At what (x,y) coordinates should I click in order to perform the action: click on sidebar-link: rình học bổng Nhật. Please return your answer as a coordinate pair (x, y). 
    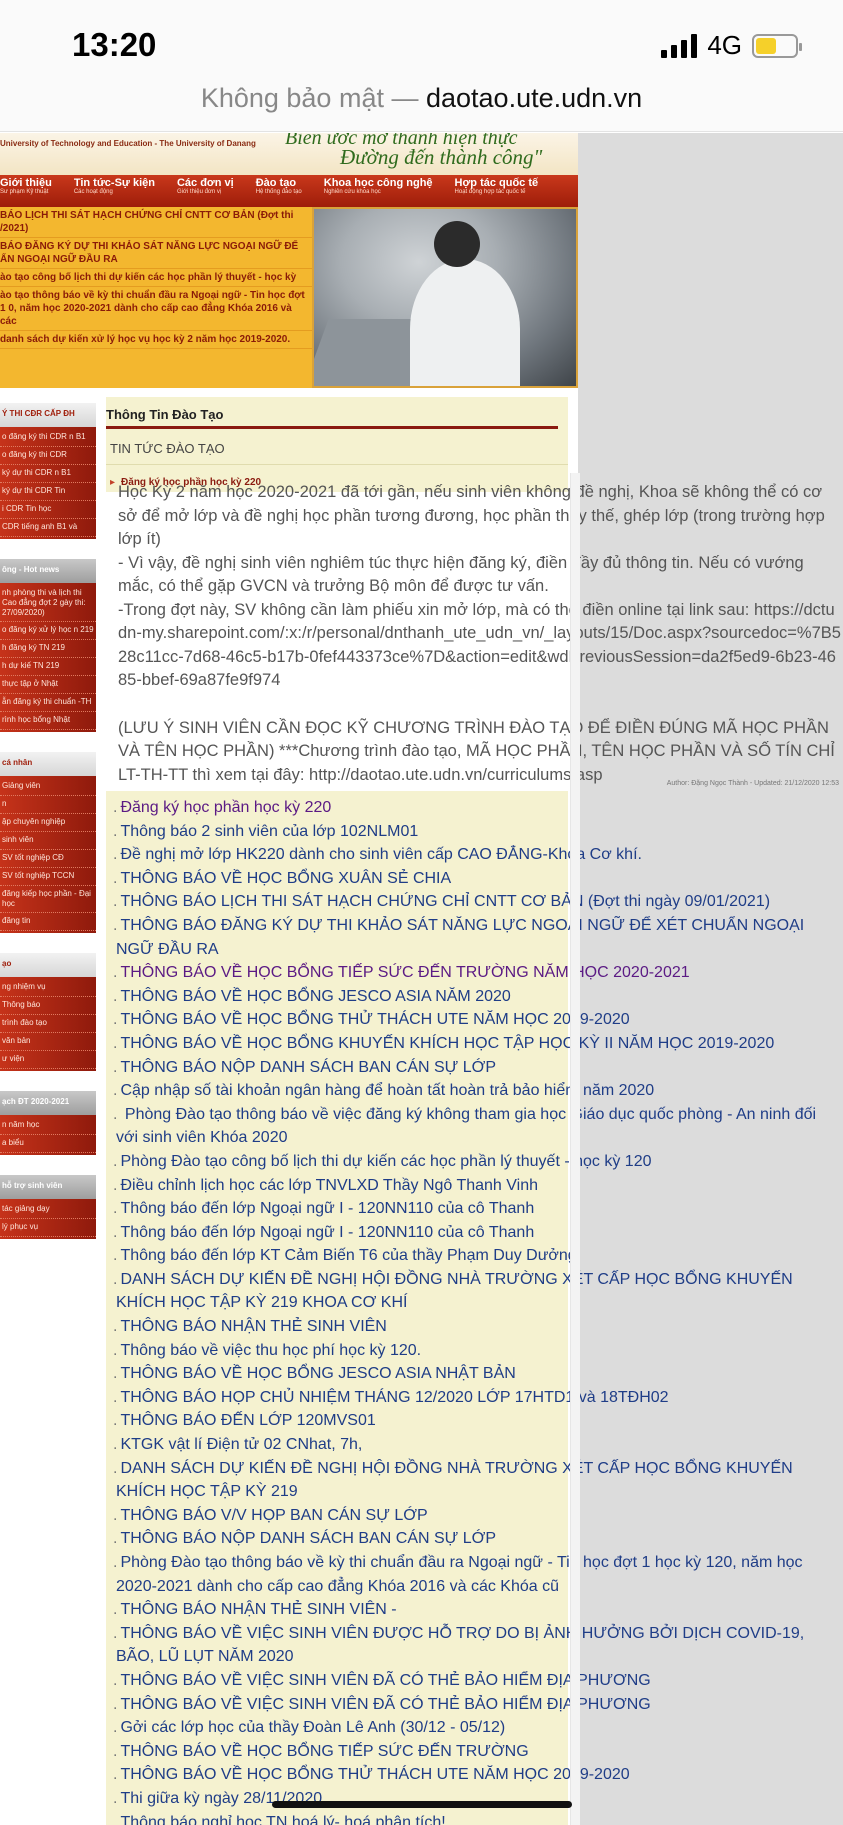
    Looking at the image, I should click on (48, 721).